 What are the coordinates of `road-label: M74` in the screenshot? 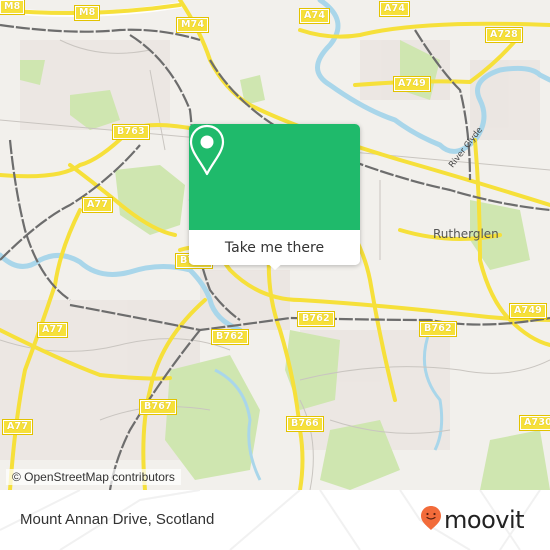 It's located at (192, 25).